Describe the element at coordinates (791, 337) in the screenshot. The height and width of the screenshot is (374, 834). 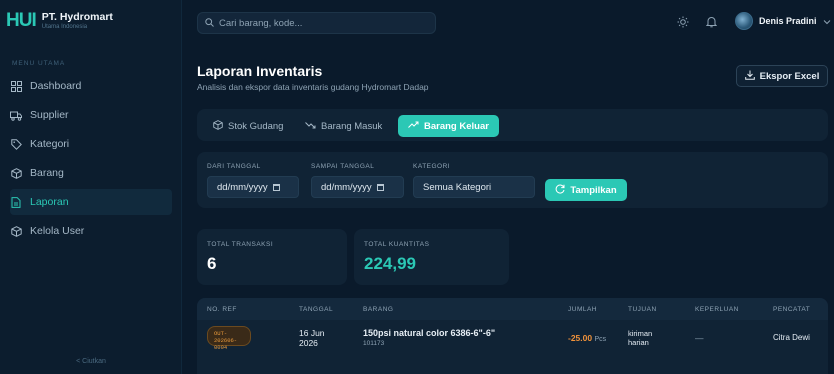
I see `recorder-cell: Citra Dewi` at that location.